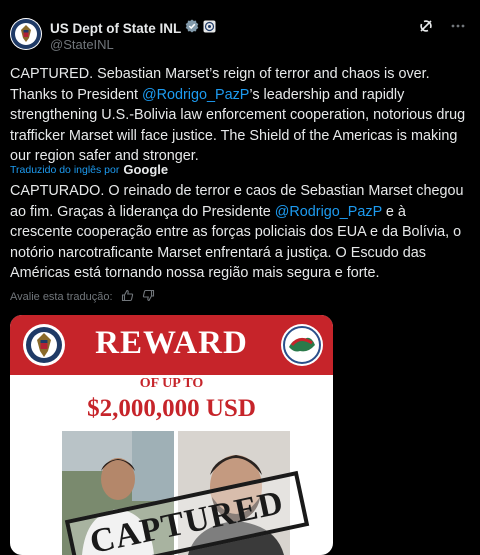 The width and height of the screenshot is (480, 555). Describe the element at coordinates (209, 29) in the screenshot. I see `affiliate-badge-icon` at that location.